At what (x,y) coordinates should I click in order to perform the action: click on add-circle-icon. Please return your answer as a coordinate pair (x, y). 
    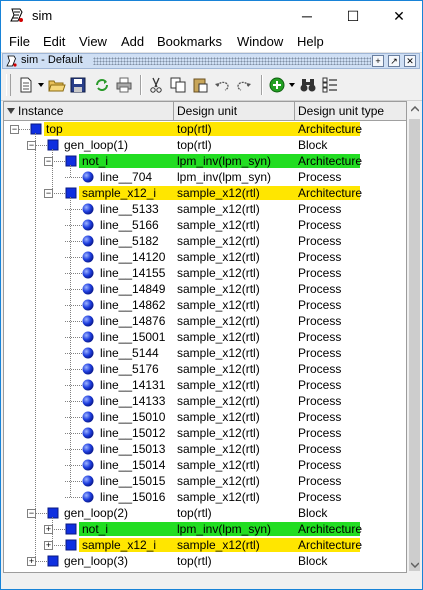
    Looking at the image, I should click on (277, 85).